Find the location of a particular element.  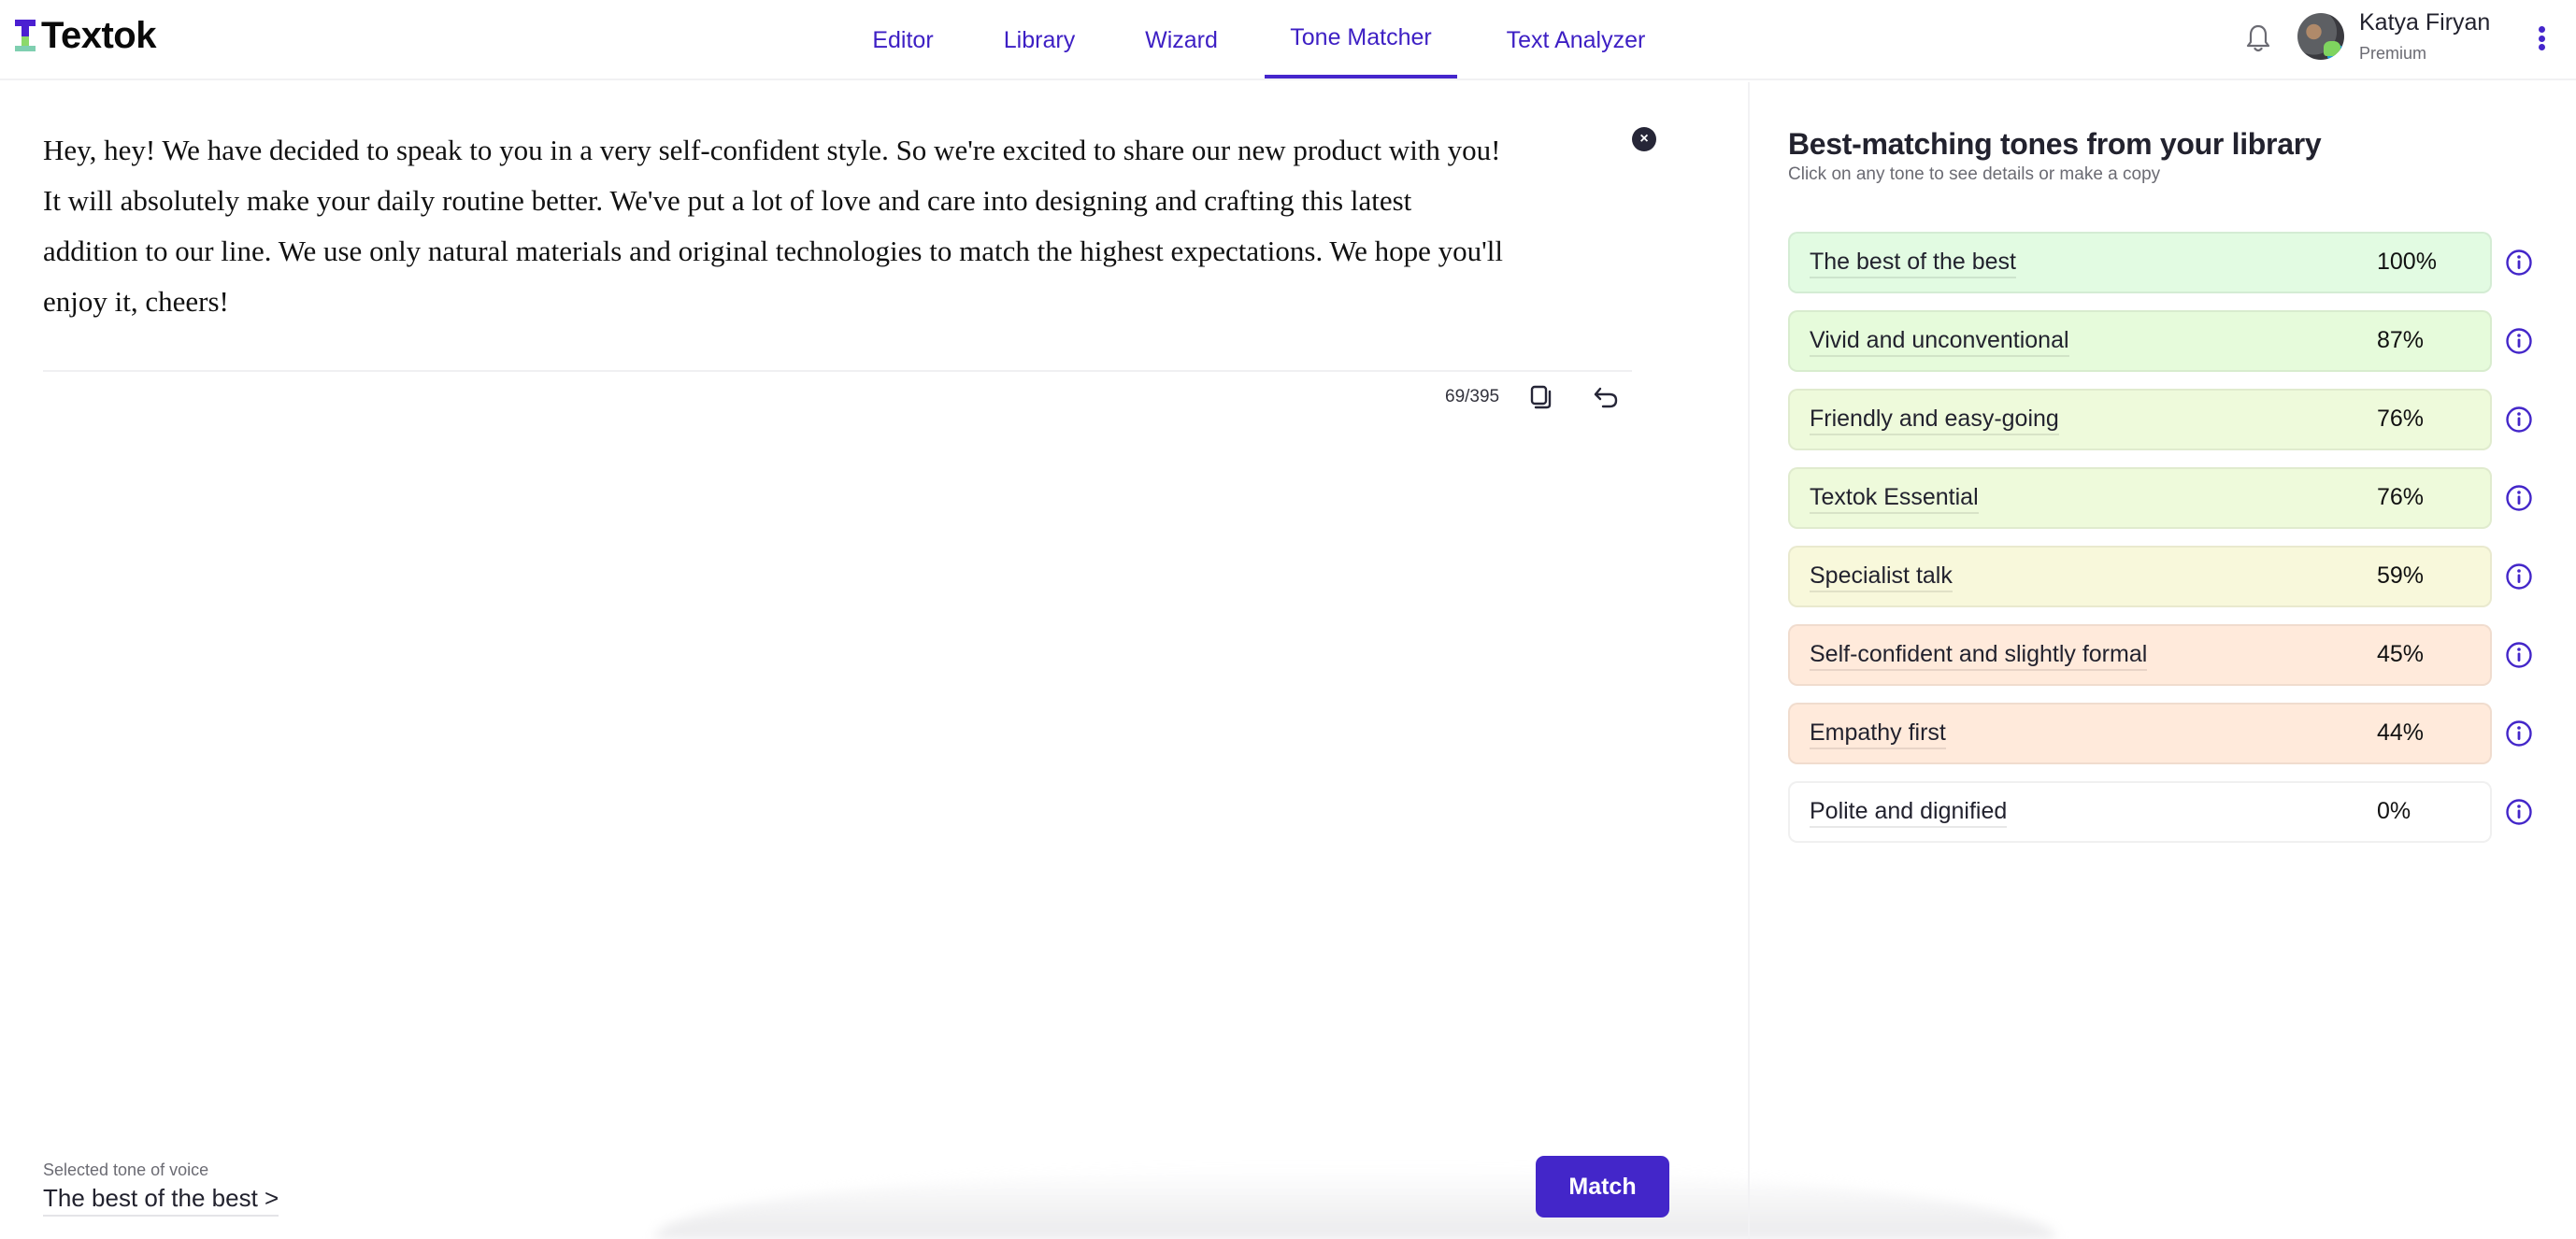

nav-tab-tone-matcher: Tone Matcher is located at coordinates (1361, 39).